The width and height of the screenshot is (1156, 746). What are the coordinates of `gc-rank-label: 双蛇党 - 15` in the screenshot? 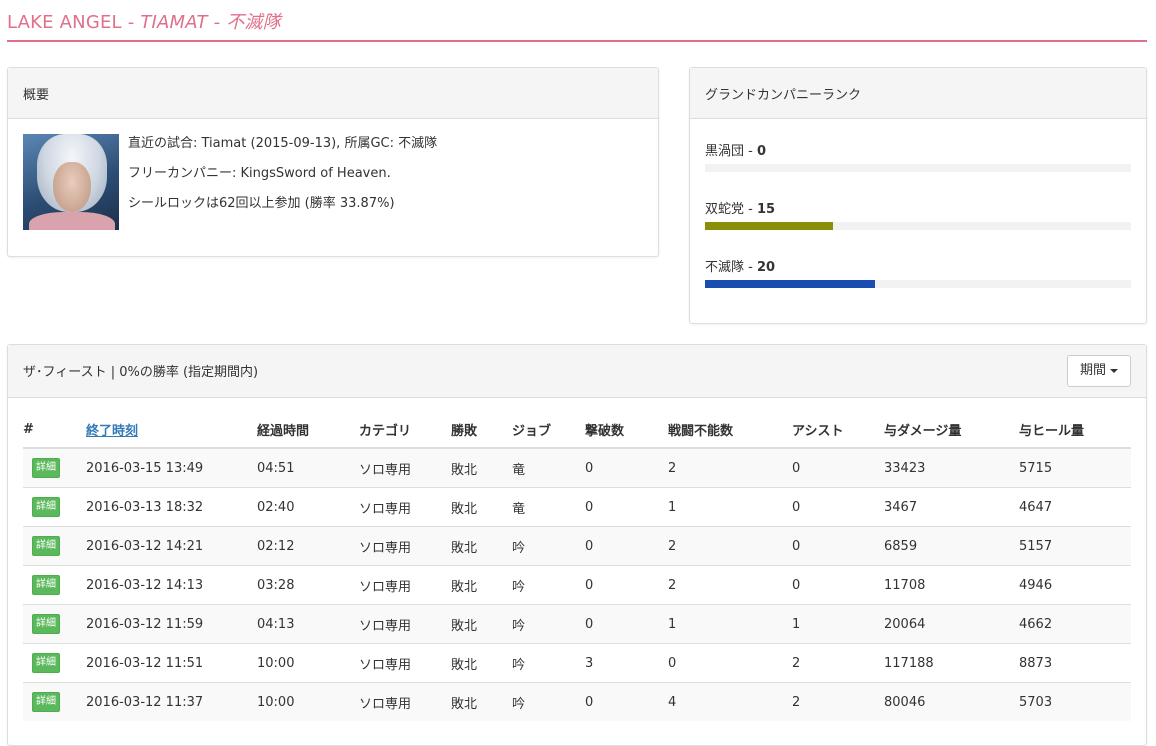 It's located at (740, 209).